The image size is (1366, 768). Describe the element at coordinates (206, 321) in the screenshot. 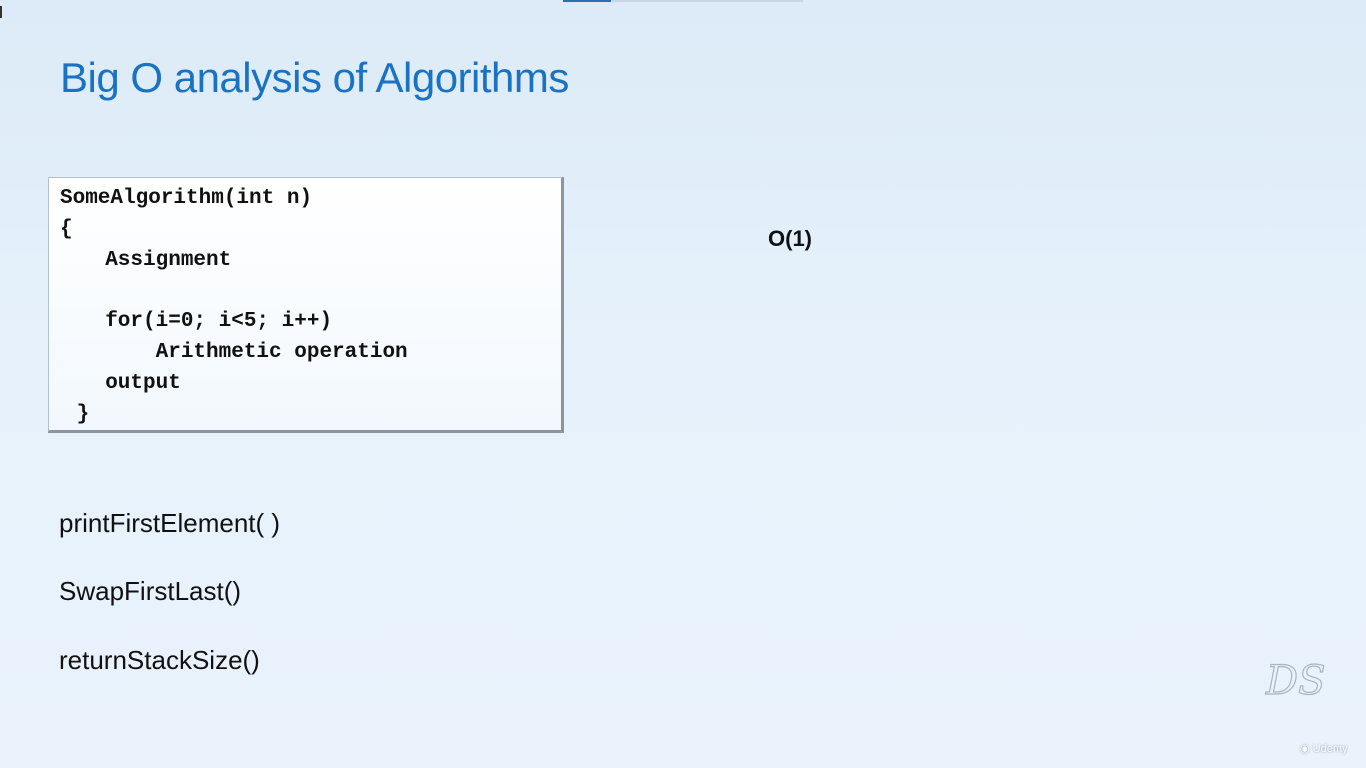

I see `code-line: for(i=0; i<5; i++)` at that location.